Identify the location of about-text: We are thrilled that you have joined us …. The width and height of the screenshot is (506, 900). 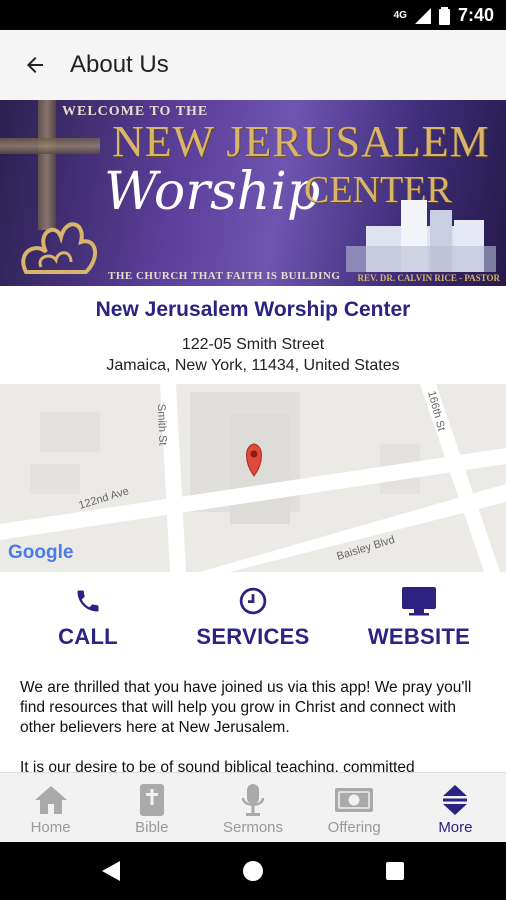
(253, 725).